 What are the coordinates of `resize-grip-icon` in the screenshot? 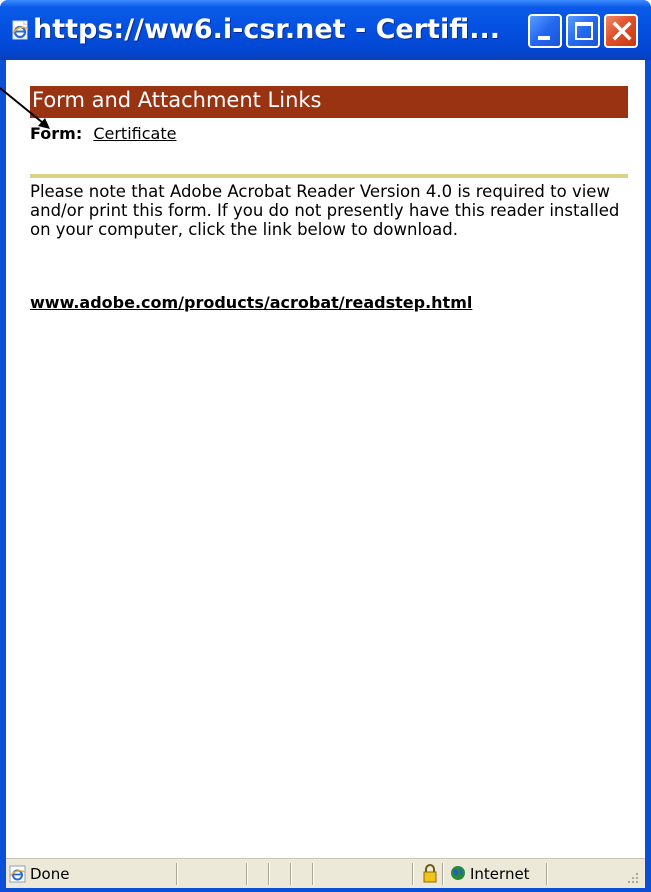 It's located at (632, 877).